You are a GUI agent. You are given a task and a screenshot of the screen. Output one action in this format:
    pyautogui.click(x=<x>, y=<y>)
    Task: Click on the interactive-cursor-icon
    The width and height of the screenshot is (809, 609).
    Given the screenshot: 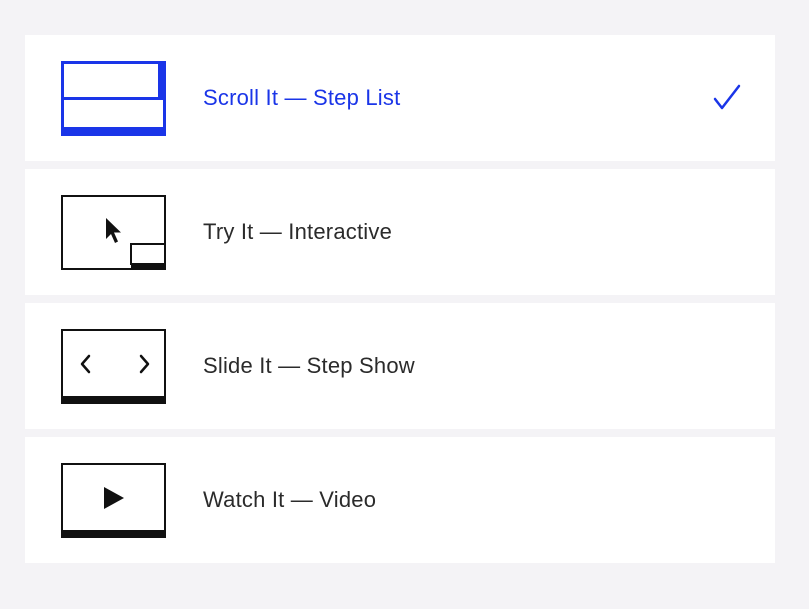 What is the action you would take?
    pyautogui.click(x=113, y=232)
    